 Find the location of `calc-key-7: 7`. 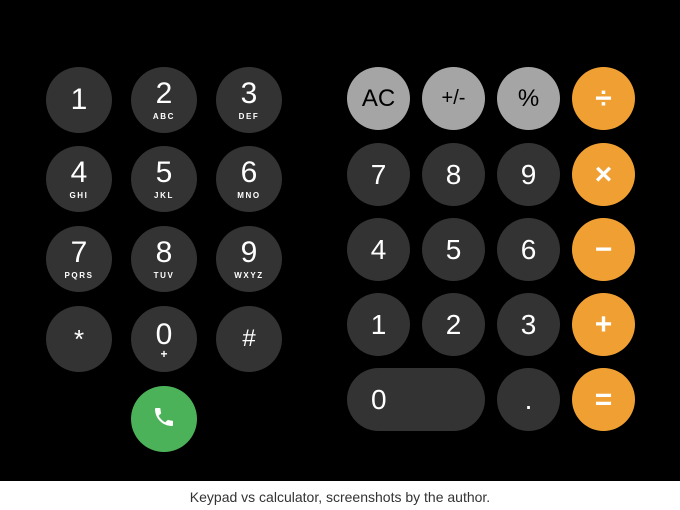

calc-key-7: 7 is located at coordinates (378, 174).